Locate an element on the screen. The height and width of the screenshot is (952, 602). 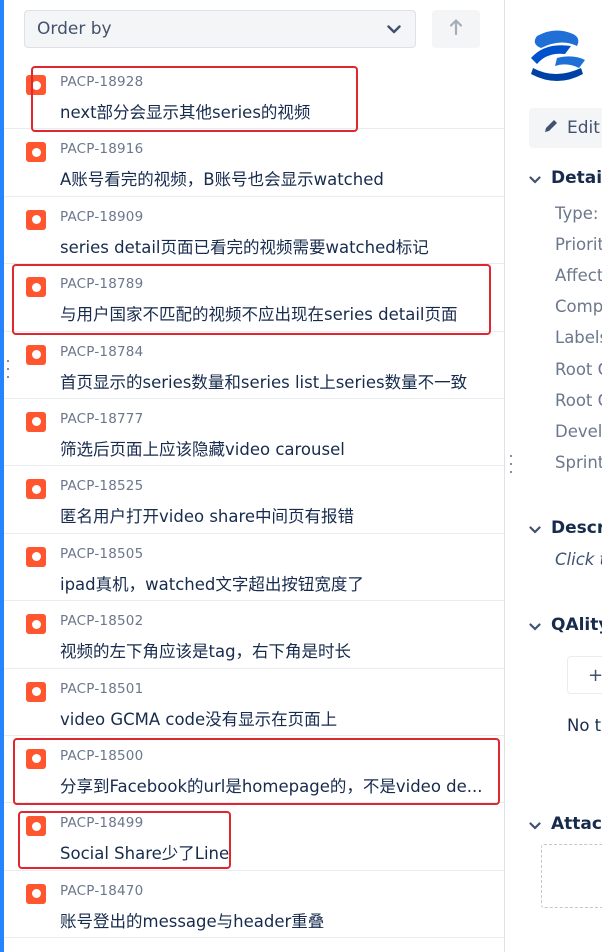
issue-summary: Social Share少了Line is located at coordinates (145, 854).